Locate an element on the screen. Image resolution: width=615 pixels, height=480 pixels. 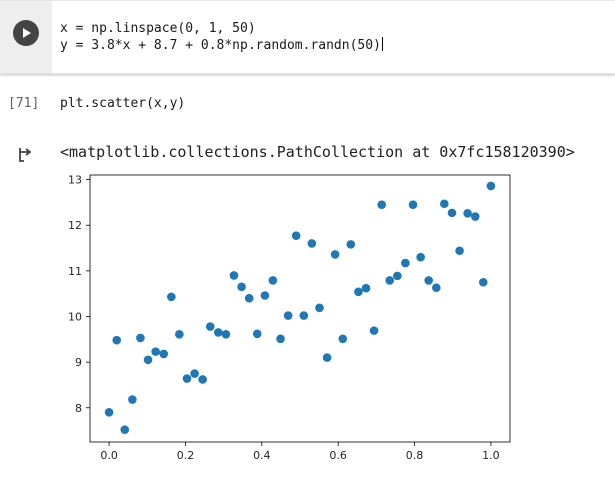
y-tick-label: 8 is located at coordinates (78, 408).